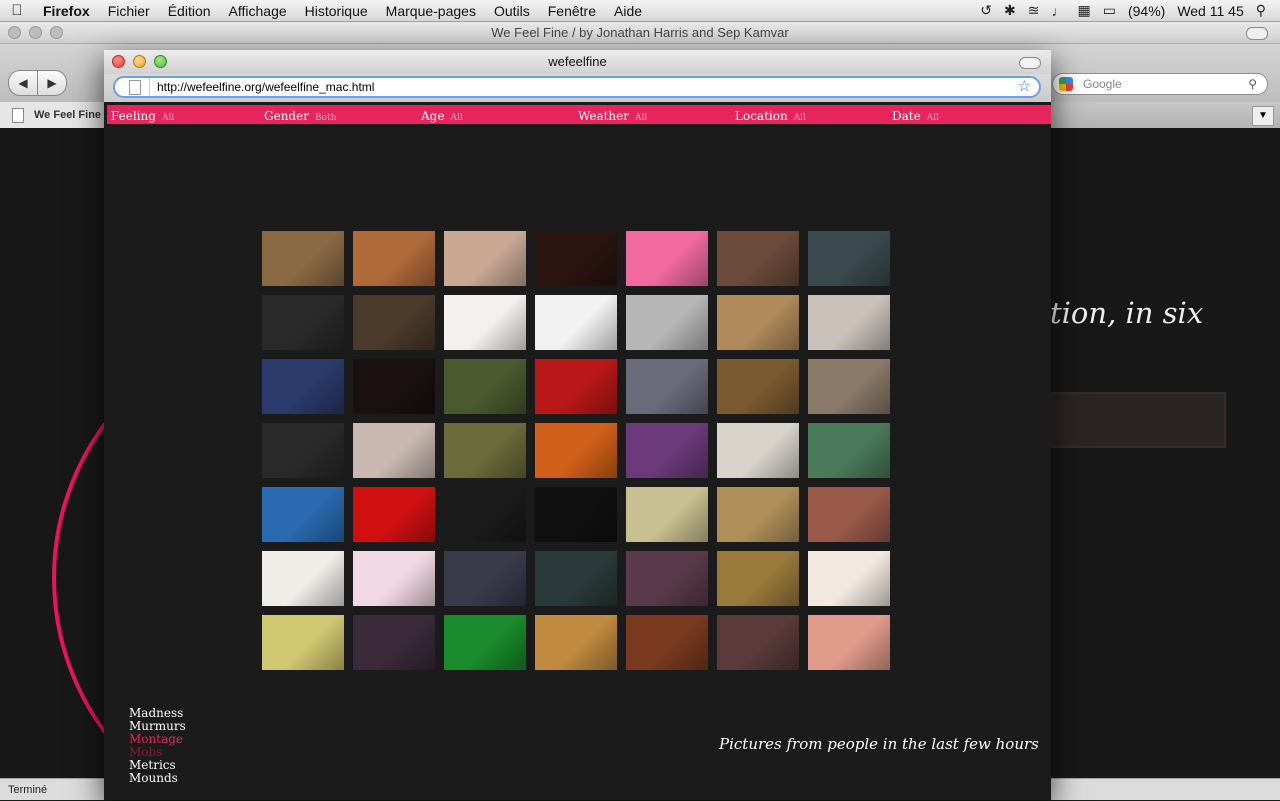 The image size is (1280, 801). Describe the element at coordinates (52, 83) in the screenshot. I see `forward-button: ▶` at that location.